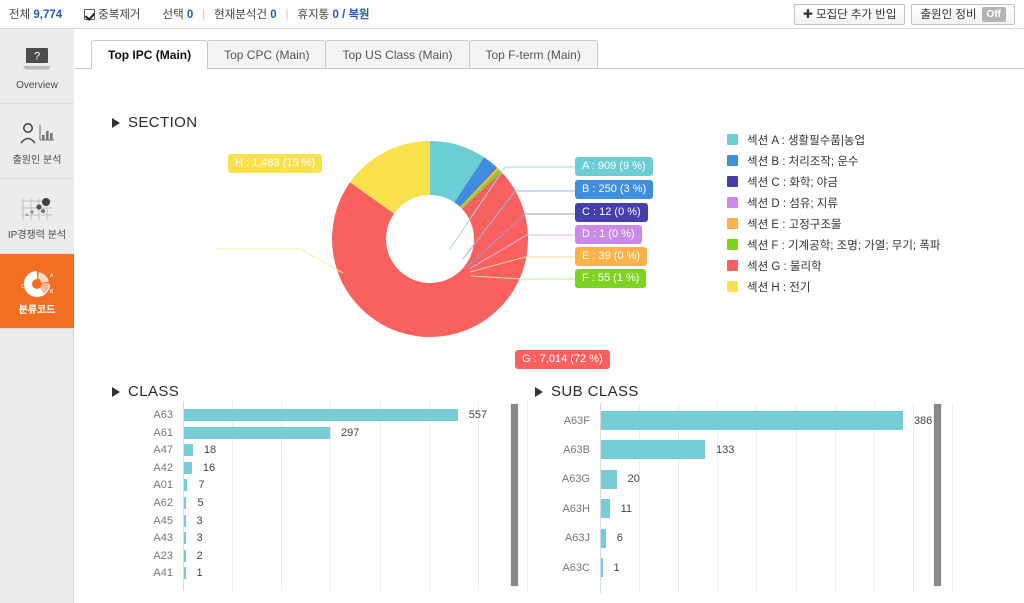 The image size is (1024, 603). I want to click on tab-top-cpc-main: Top CPC (Main), so click(267, 54).